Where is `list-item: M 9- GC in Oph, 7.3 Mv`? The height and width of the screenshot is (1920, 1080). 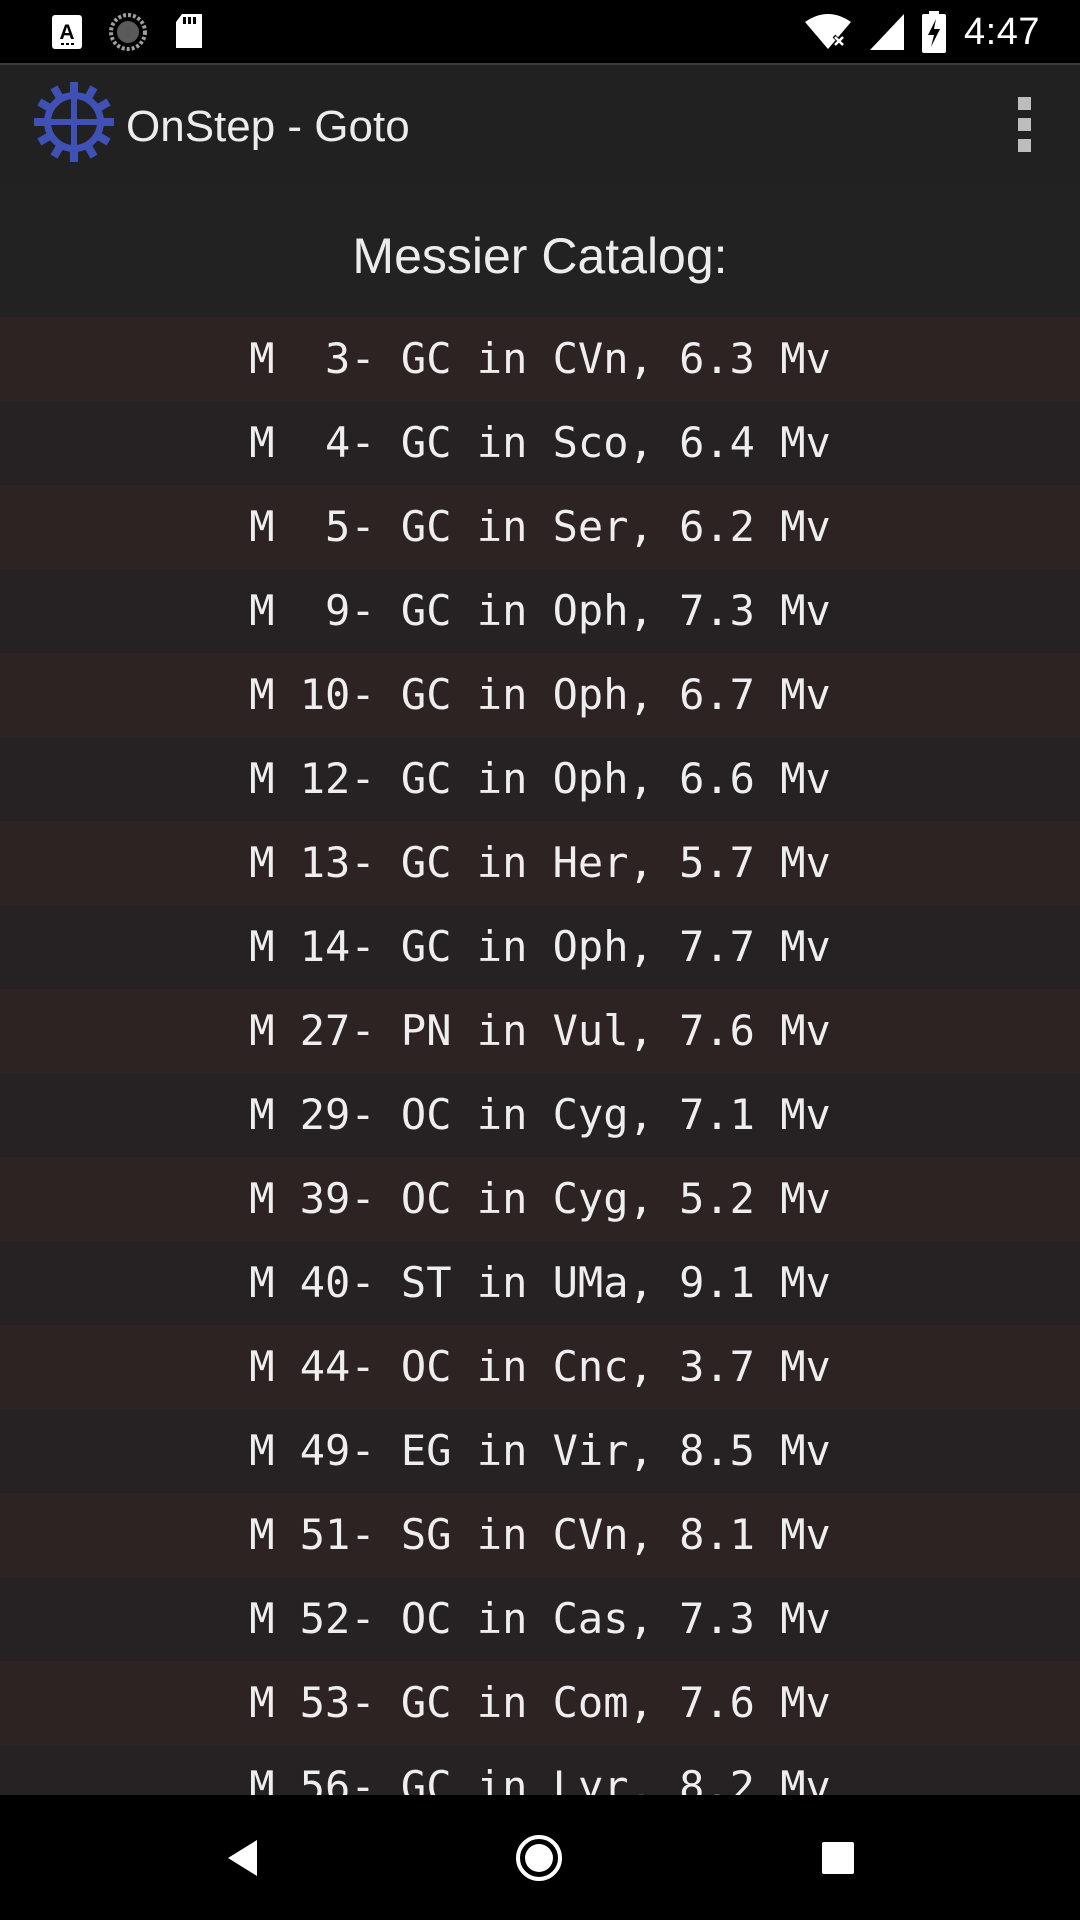 list-item: M 9- GC in Oph, 7.3 Mv is located at coordinates (540, 611).